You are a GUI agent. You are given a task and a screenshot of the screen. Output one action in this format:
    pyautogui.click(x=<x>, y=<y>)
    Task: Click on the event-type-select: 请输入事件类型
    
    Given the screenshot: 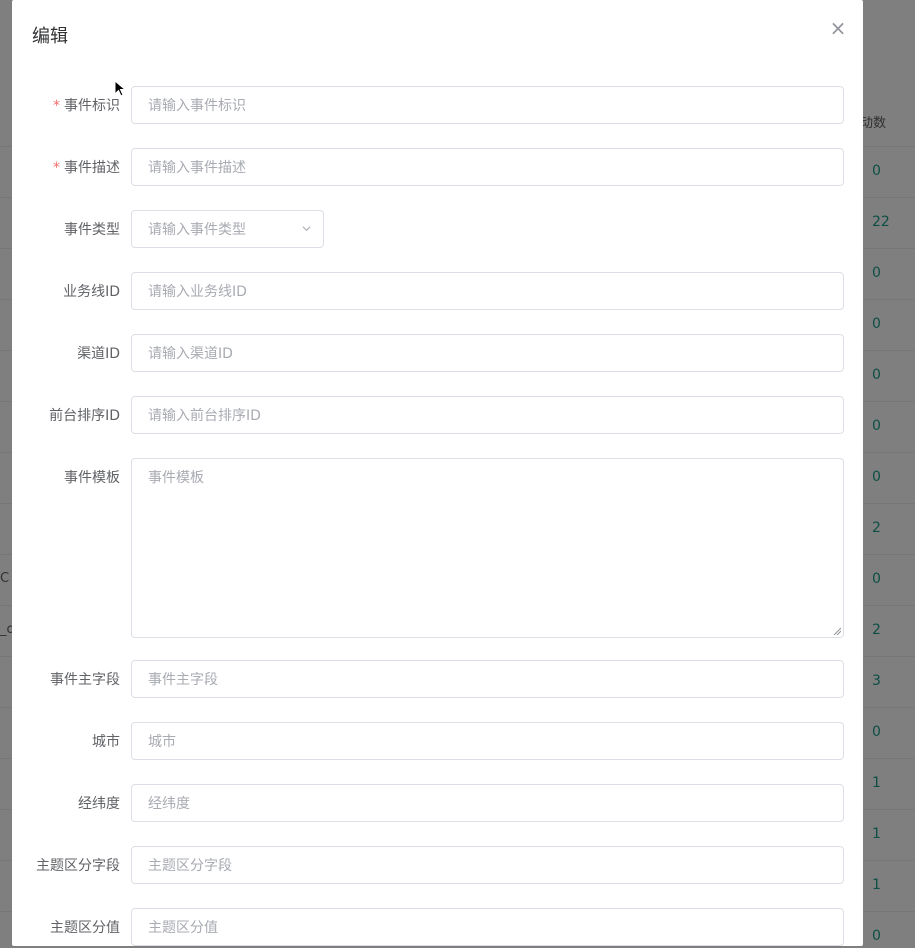 What is the action you would take?
    pyautogui.click(x=227, y=229)
    